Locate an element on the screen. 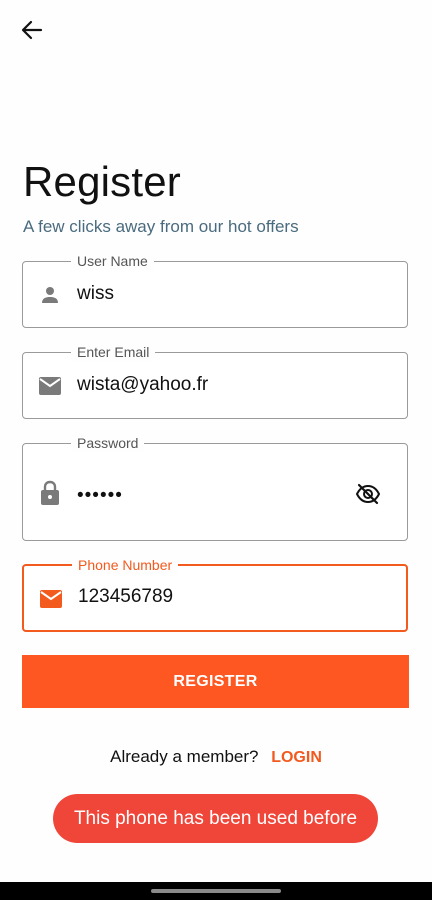 The image size is (432, 900). arrow-left-icon is located at coordinates (32, 30).